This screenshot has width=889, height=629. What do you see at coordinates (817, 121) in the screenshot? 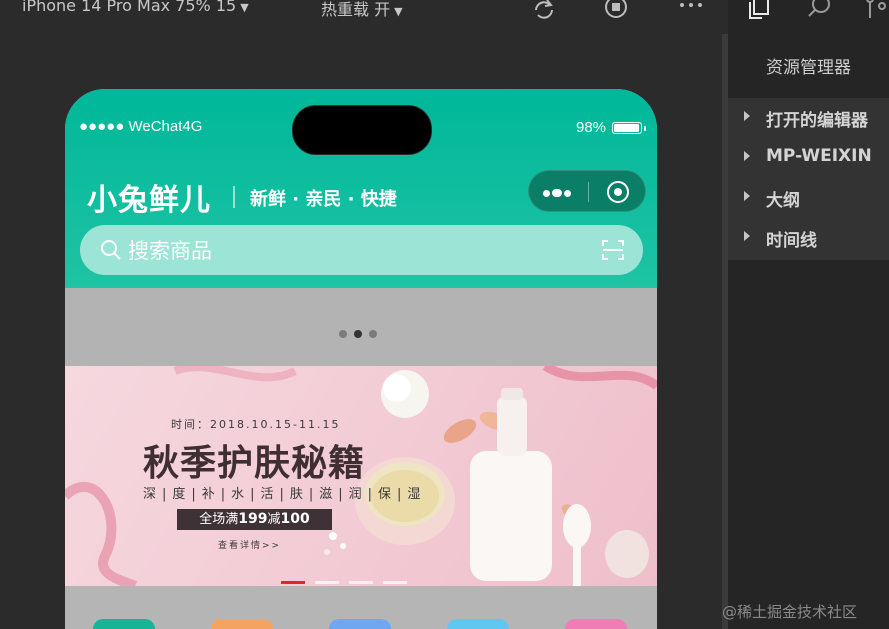
I see `section-label: 打开的编辑器` at bounding box center [817, 121].